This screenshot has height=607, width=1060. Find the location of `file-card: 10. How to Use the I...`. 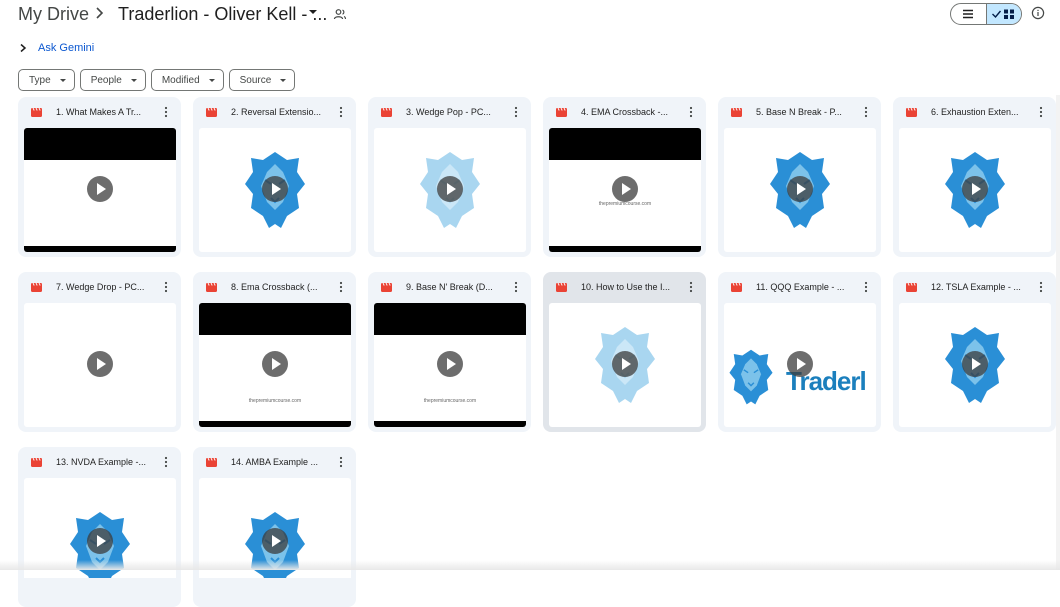

file-card: 10. How to Use the I... is located at coordinates (624, 352).